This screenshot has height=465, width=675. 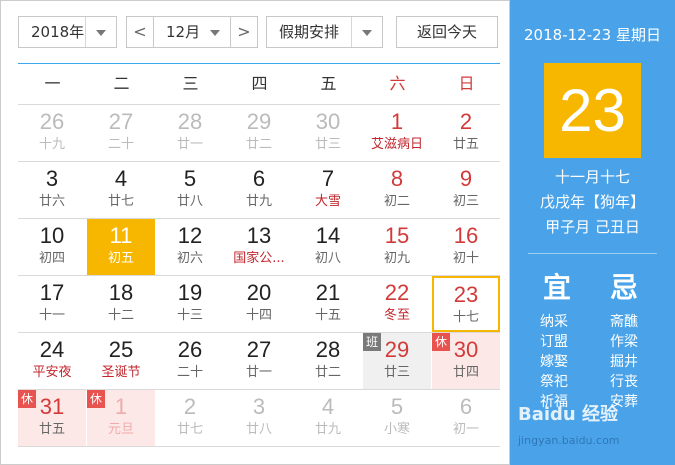 I want to click on day-cell: 9 初三, so click(x=466, y=190).